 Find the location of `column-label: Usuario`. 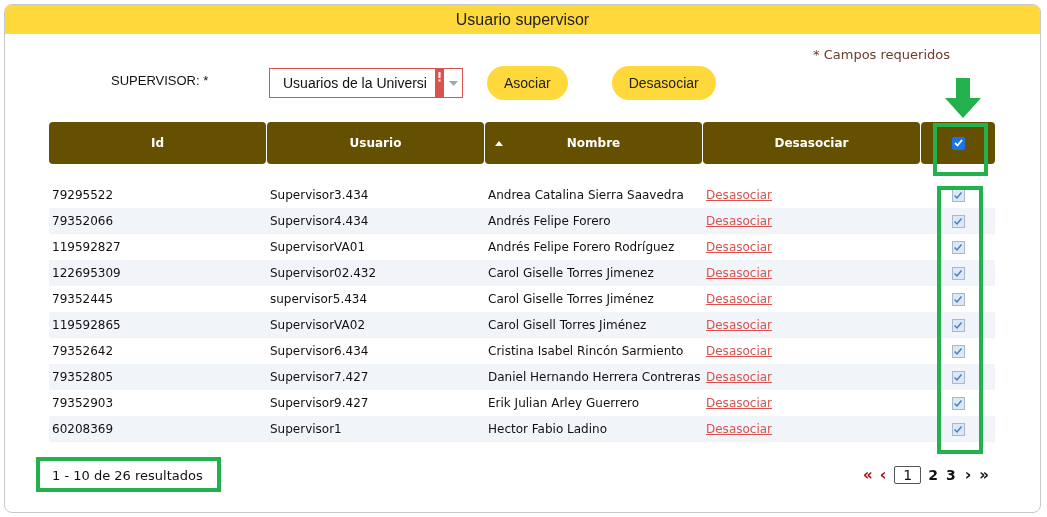

column-label: Usuario is located at coordinates (375, 143).